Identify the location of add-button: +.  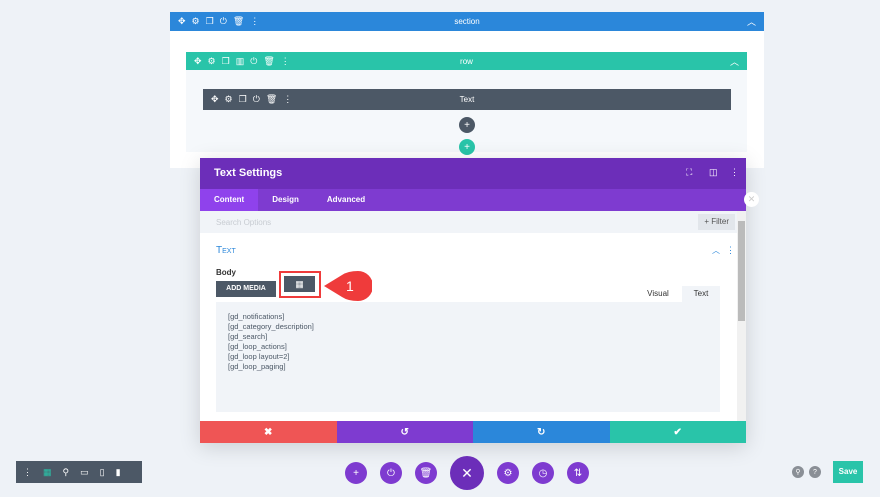
(356, 473).